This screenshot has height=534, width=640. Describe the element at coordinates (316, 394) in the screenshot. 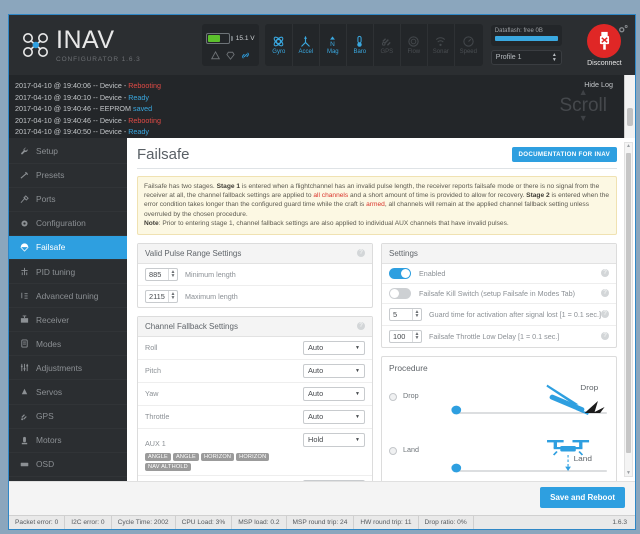

I see `channel-mode-value: Auto` at that location.